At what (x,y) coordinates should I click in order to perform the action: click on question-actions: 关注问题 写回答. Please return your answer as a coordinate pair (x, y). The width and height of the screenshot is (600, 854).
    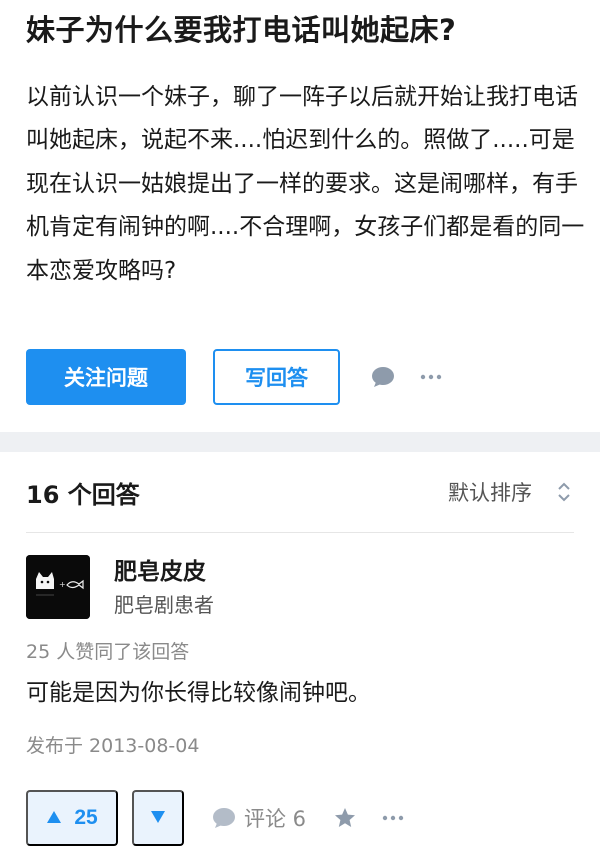
    Looking at the image, I should click on (235, 377).